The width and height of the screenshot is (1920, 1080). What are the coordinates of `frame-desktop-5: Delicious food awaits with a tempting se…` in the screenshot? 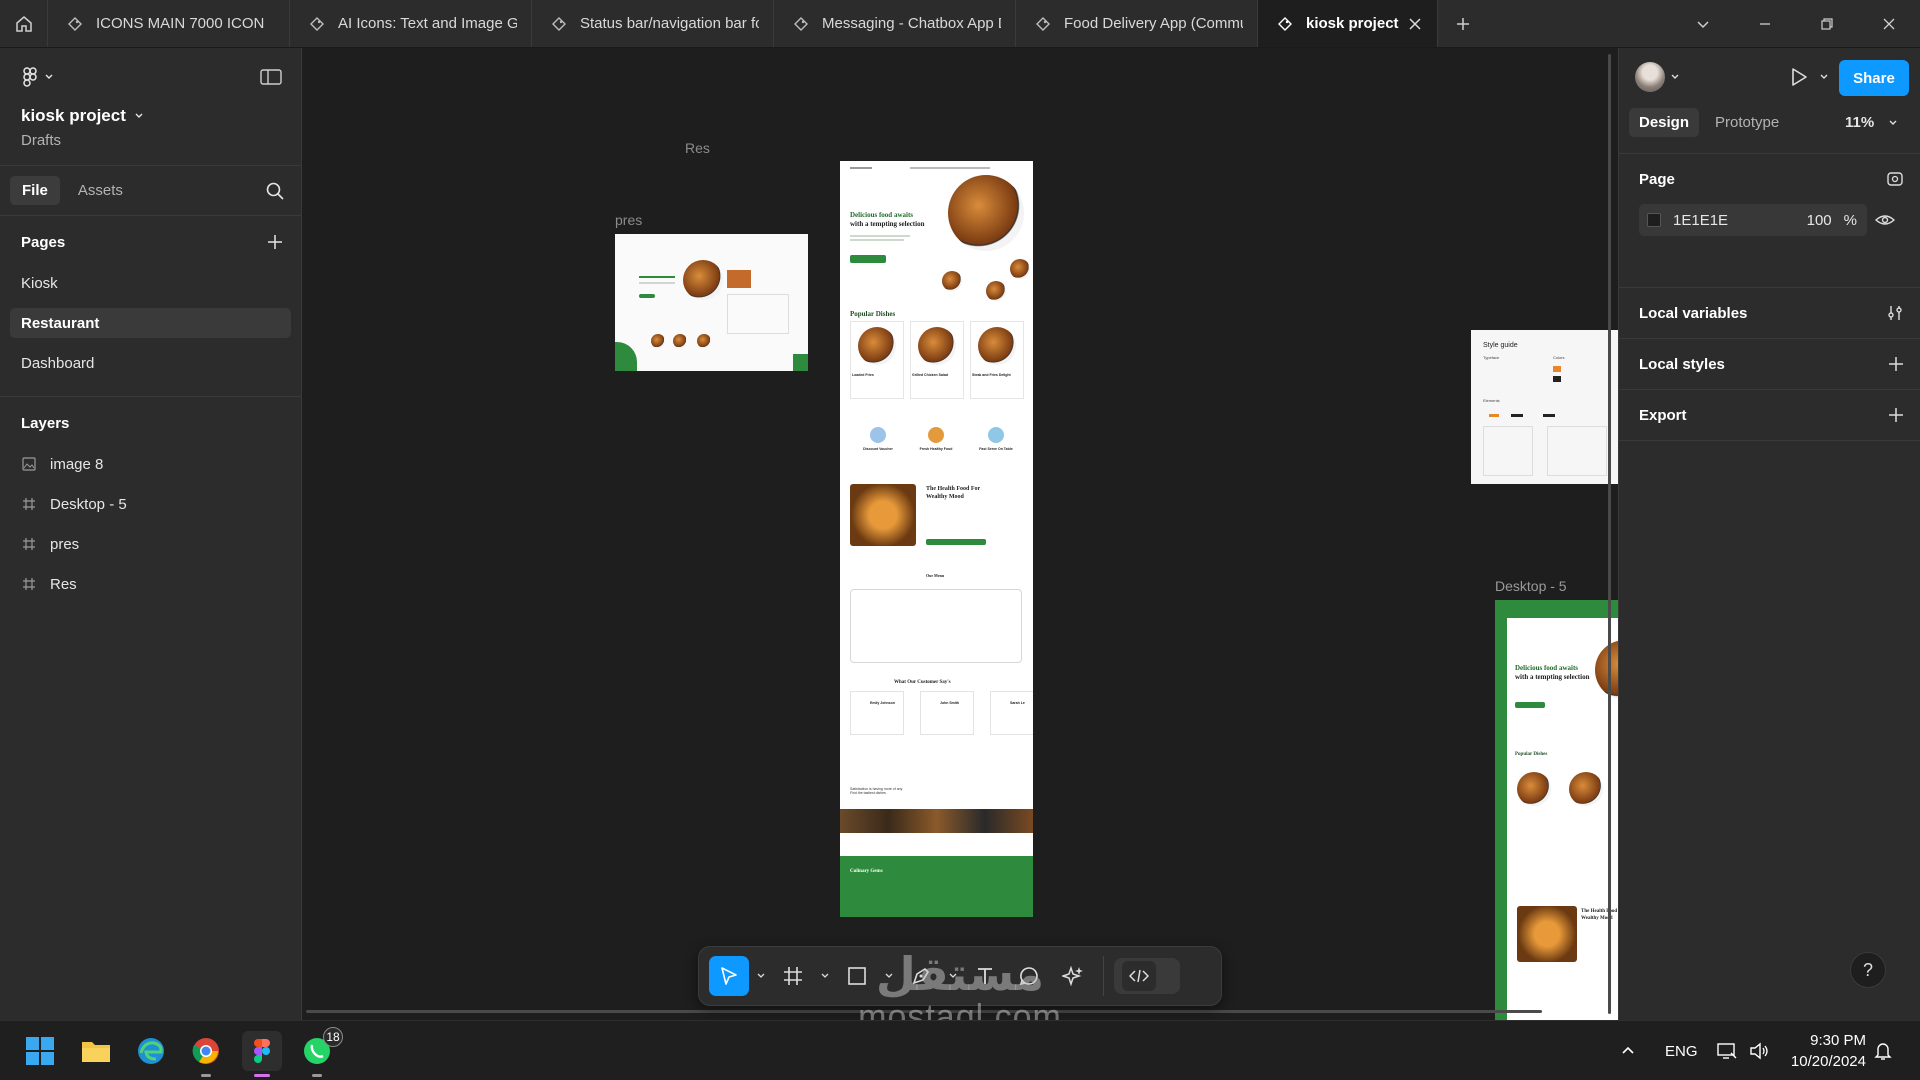 It's located at (1556, 810).